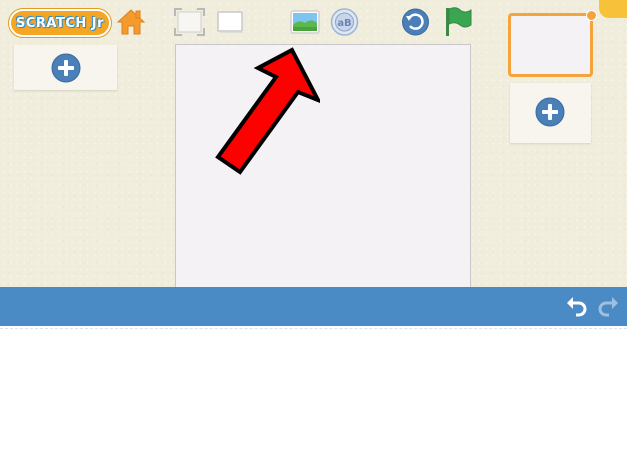 Image resolution: width=627 pixels, height=470 pixels. I want to click on home-icon, so click(131, 22).